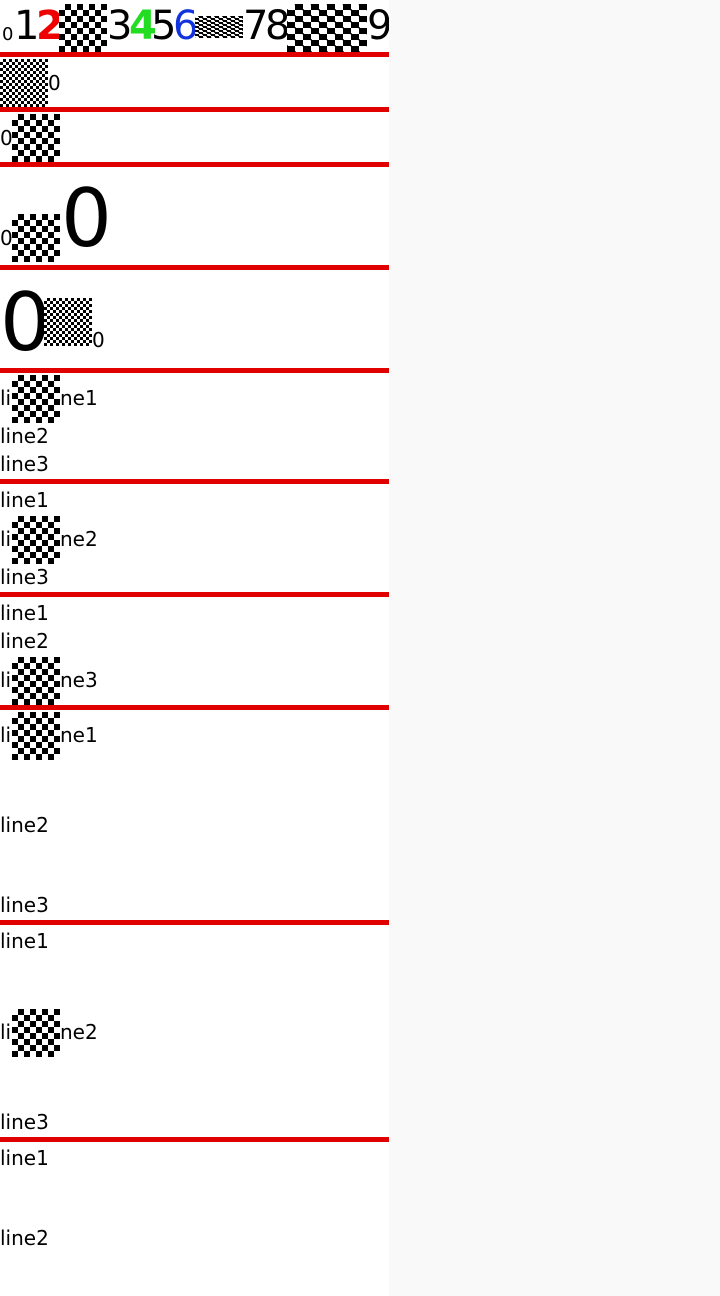  What do you see at coordinates (8, 34) in the screenshot?
I see `digit-0: 0` at bounding box center [8, 34].